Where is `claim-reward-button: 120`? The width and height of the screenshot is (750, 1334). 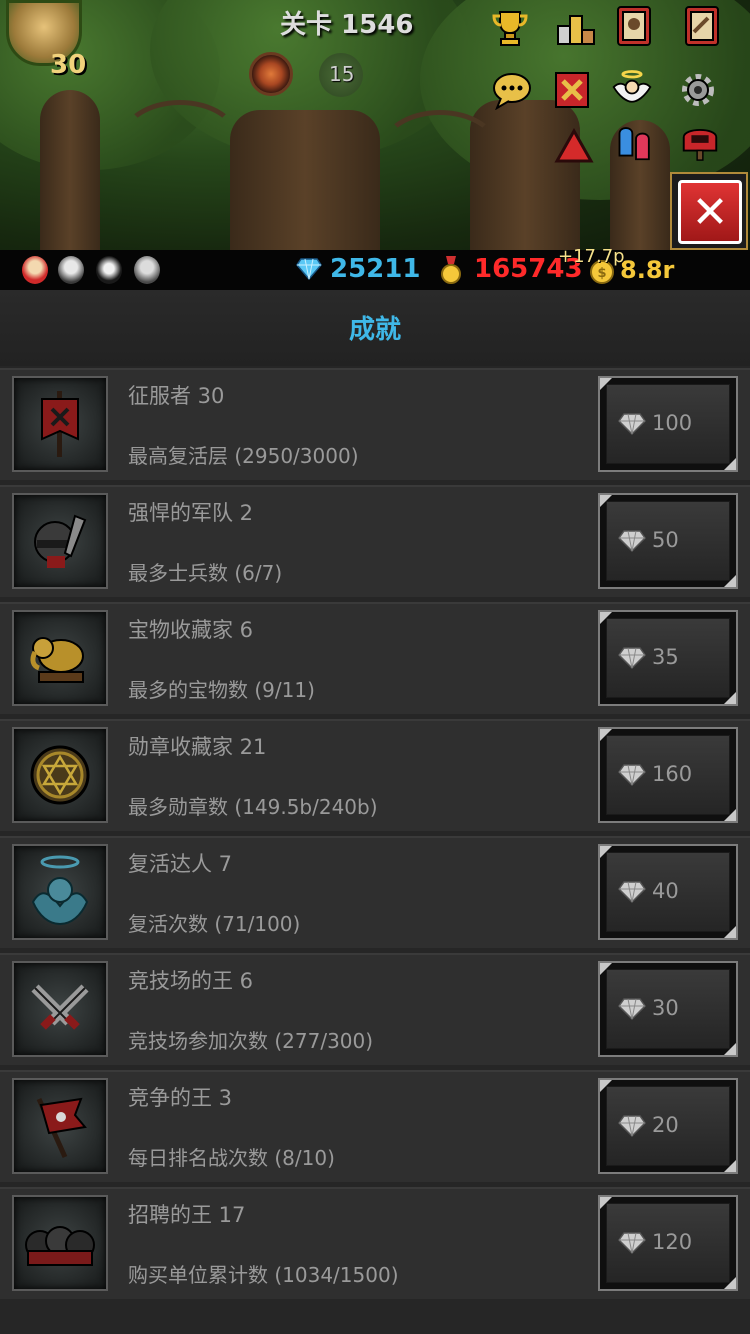
claim-reward-button: 120 is located at coordinates (668, 1243).